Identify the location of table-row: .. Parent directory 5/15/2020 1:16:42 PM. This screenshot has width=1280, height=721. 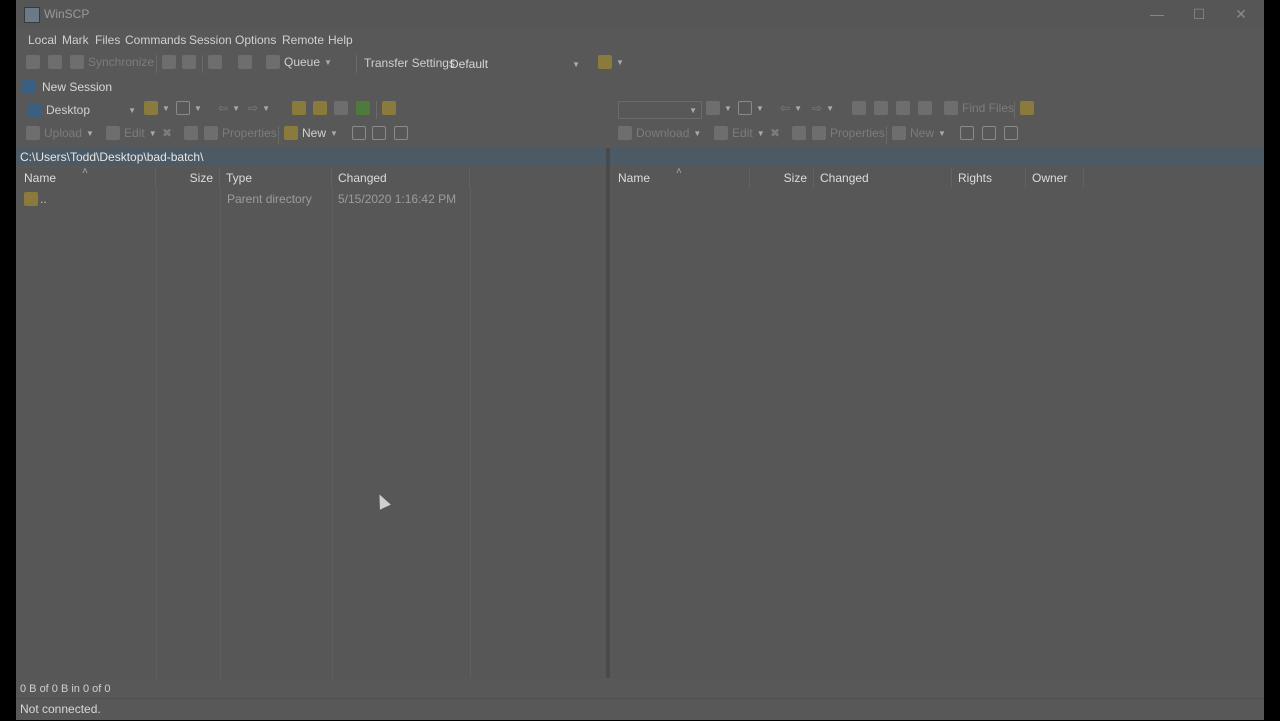
(312, 199).